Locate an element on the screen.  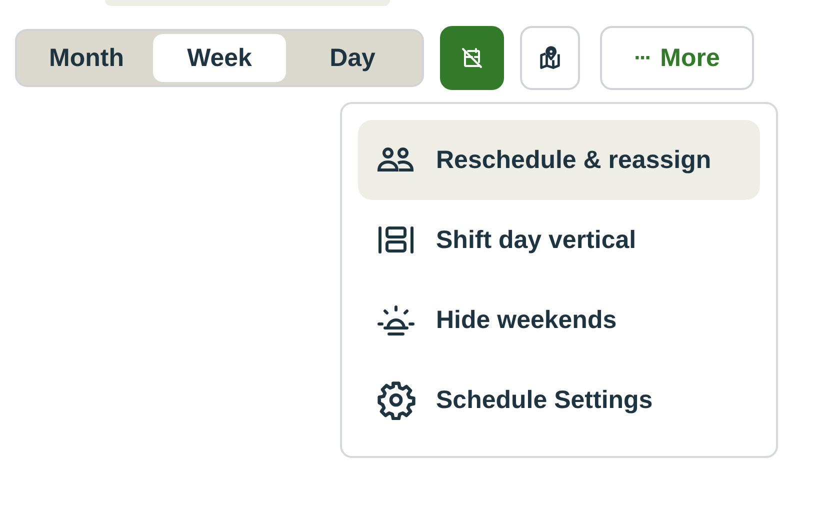
view-tab: Day is located at coordinates (352, 58).